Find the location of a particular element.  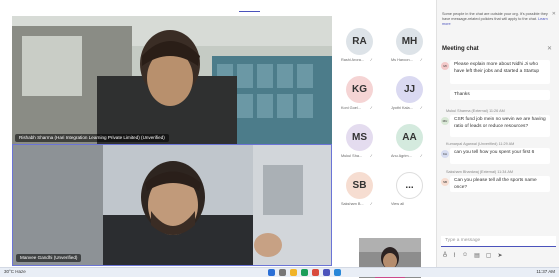

avatar: AA is located at coordinates (409, 137).